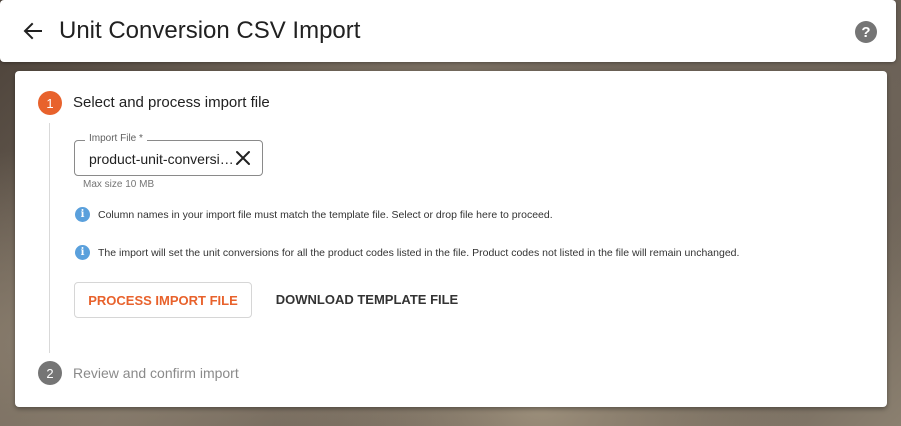 The image size is (901, 426). What do you see at coordinates (156, 373) in the screenshot?
I see `step-2-label: Review and confirm import` at bounding box center [156, 373].